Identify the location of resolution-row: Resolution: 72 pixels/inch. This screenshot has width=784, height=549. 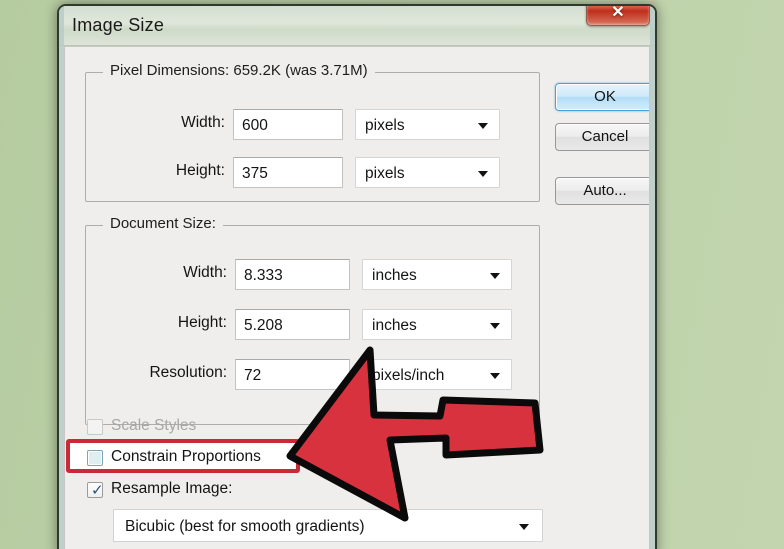
(320, 375).